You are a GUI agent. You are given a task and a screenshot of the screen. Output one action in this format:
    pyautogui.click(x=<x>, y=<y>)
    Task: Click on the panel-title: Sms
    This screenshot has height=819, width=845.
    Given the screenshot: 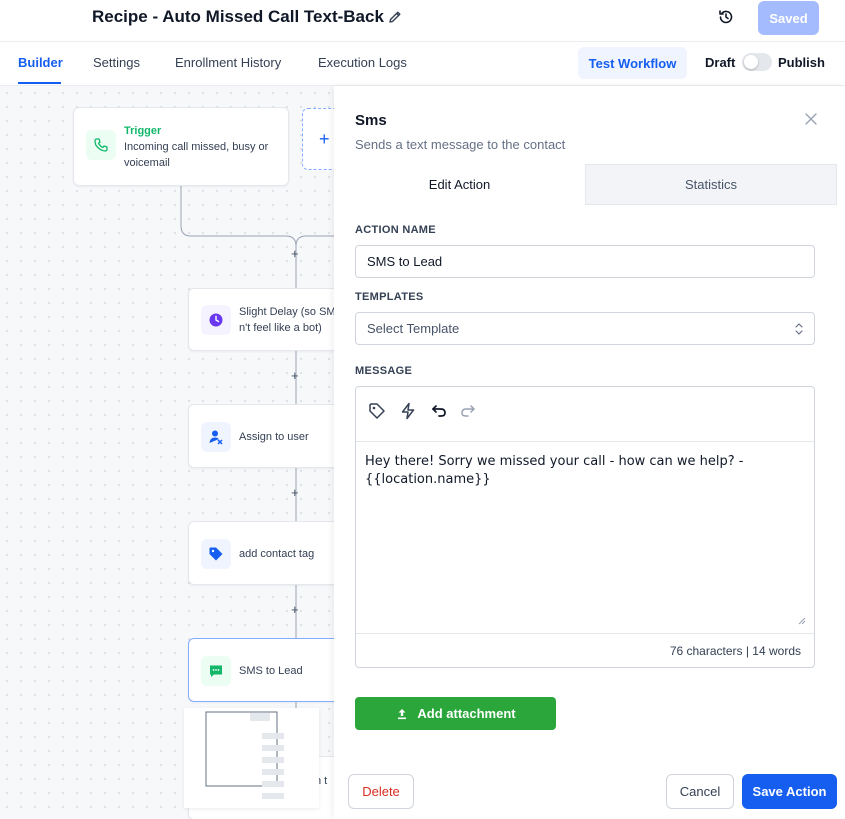 What is the action you would take?
    pyautogui.click(x=371, y=120)
    